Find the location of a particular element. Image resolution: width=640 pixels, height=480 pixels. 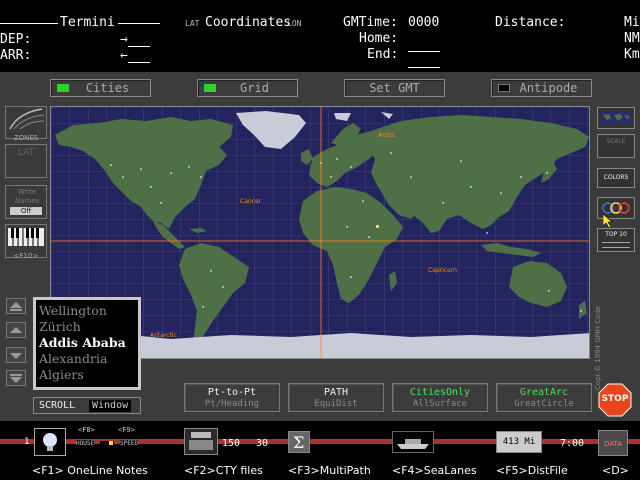

capricorn-label: Capricorn is located at coordinates (442, 270).